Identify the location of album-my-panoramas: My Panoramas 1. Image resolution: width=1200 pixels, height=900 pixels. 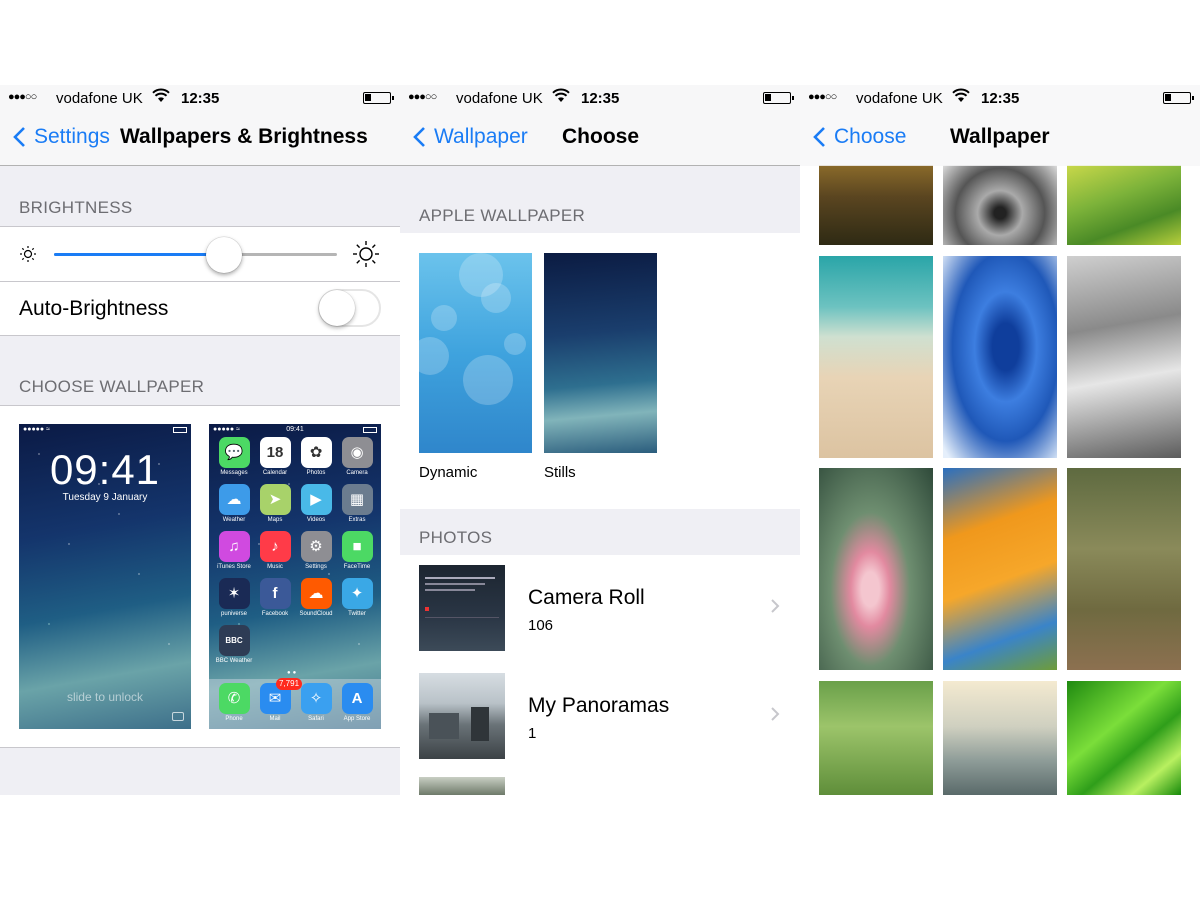
(600, 713).